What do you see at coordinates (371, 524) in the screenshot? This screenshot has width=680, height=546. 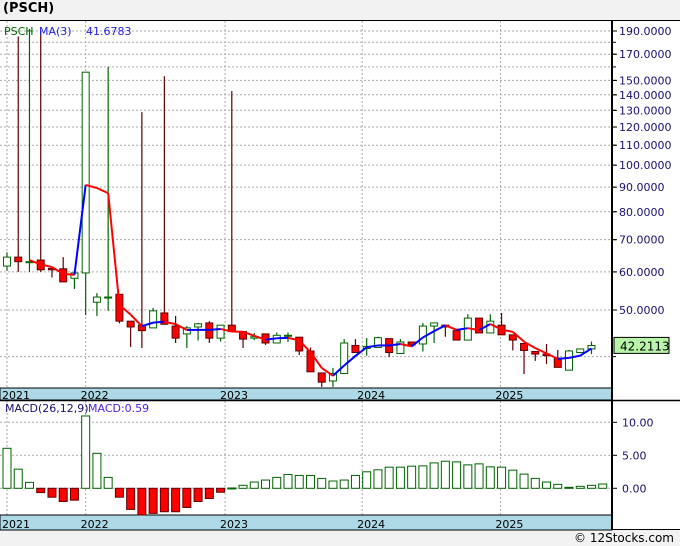 I see `year-label: 2024` at bounding box center [371, 524].